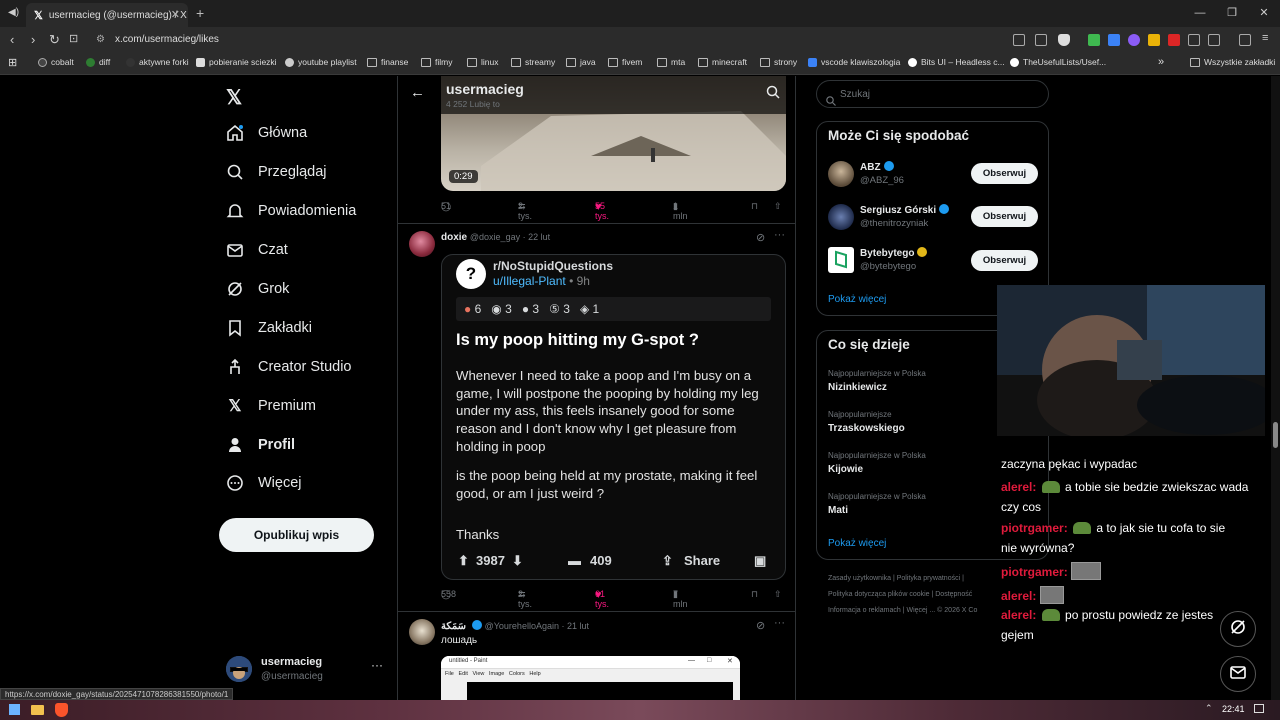 The image size is (1280, 720). I want to click on windows-start-icon, so click(14, 709).